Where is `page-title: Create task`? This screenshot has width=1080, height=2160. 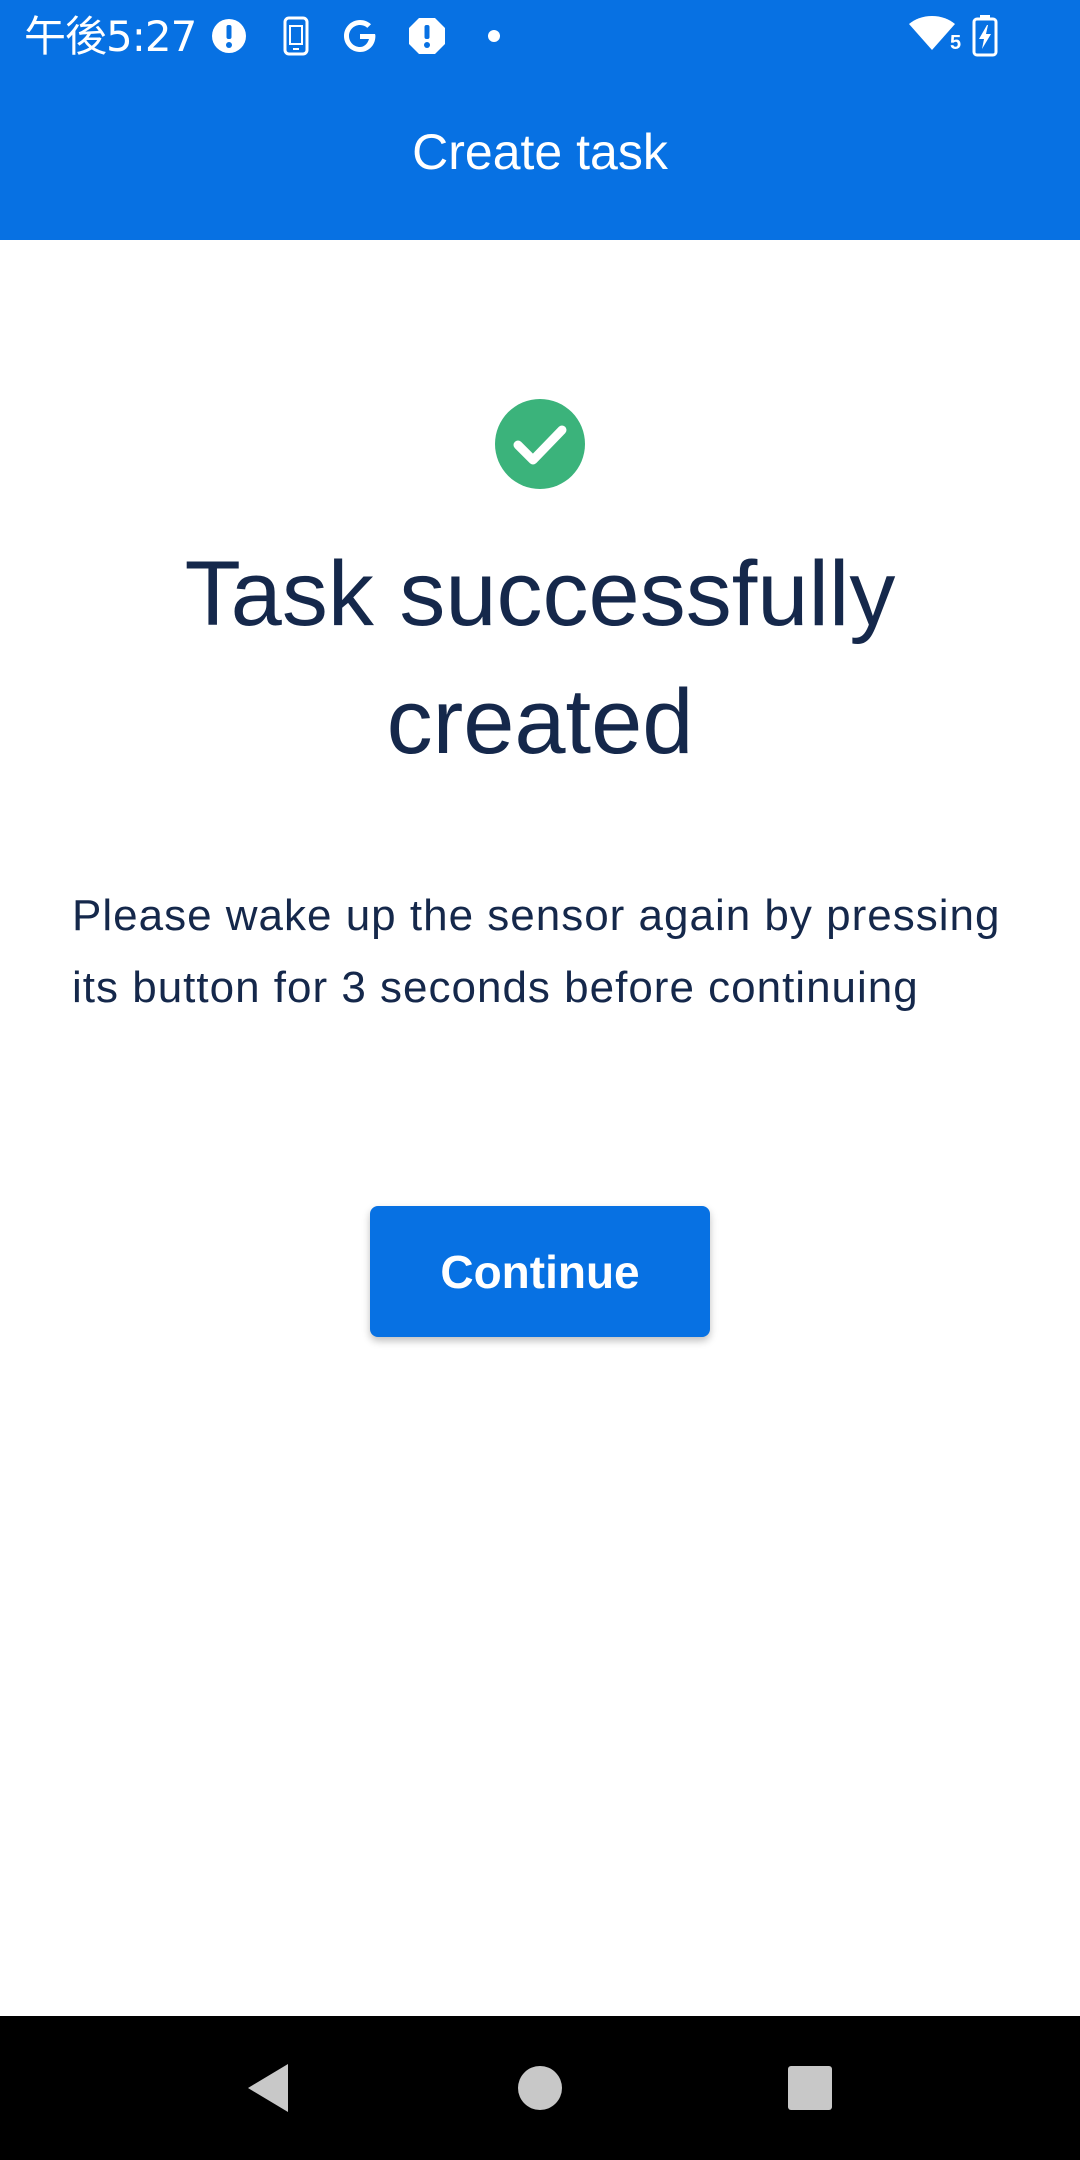 page-title: Create task is located at coordinates (540, 152).